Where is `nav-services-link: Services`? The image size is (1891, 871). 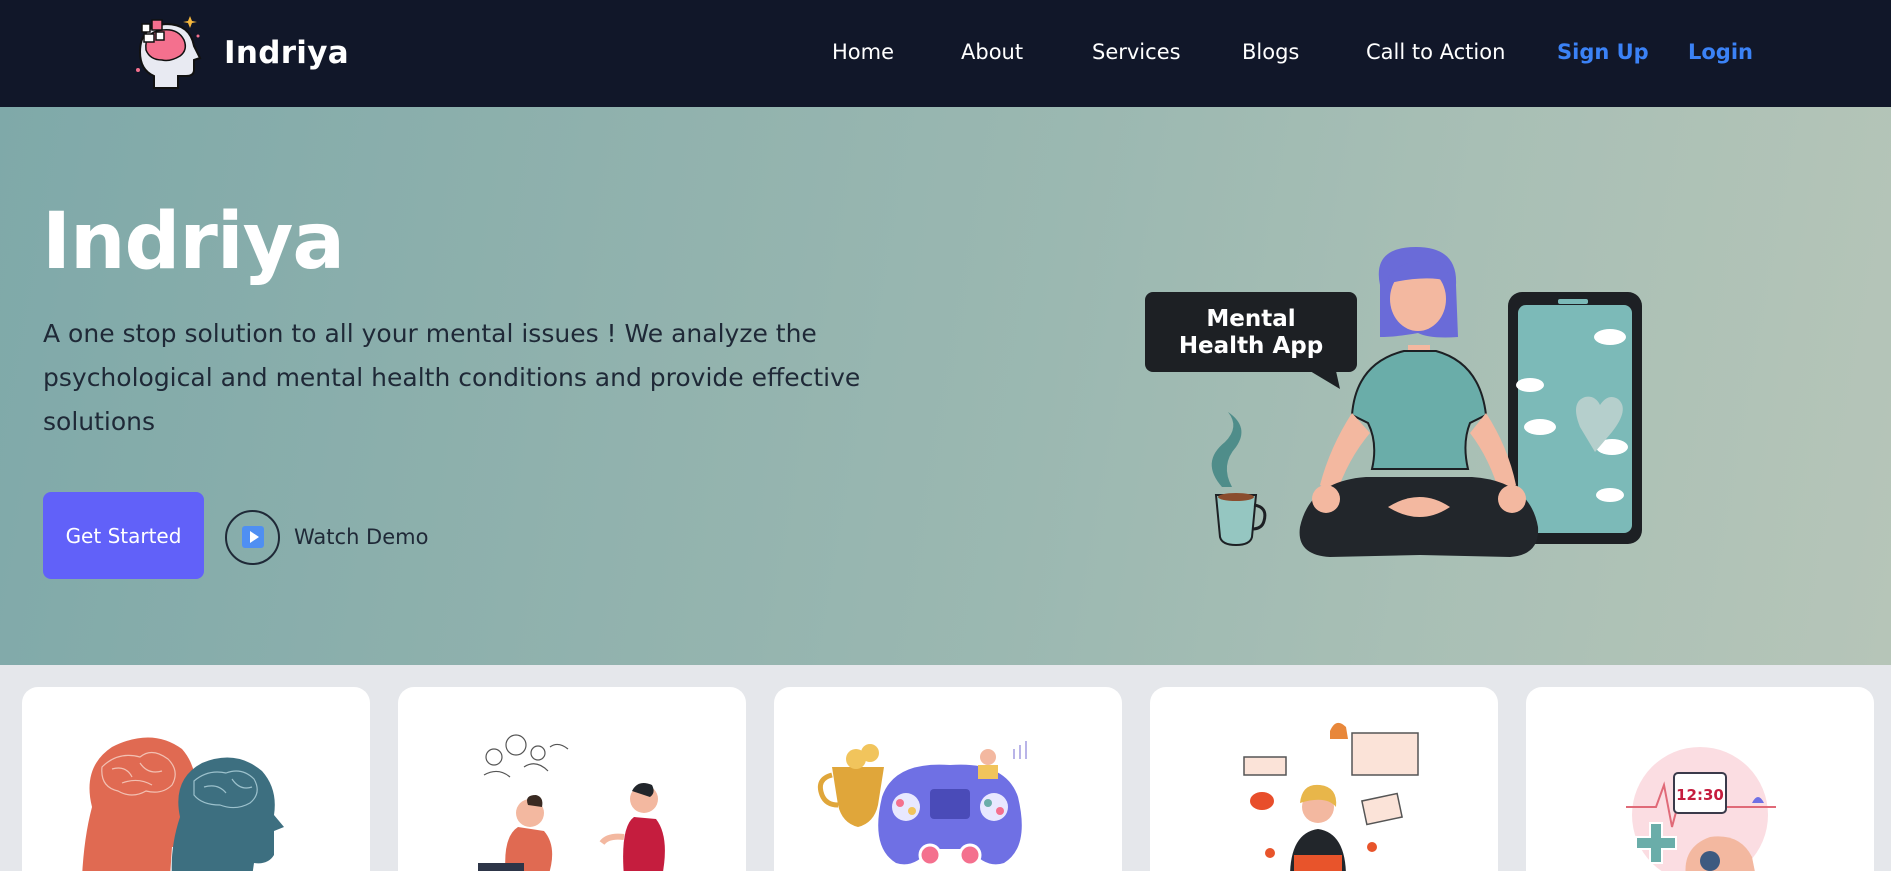
nav-services-link: Services is located at coordinates (1136, 52).